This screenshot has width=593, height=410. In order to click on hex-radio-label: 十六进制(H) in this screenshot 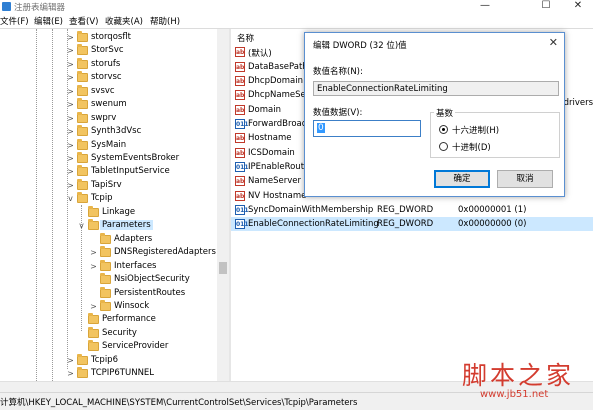, I will do `click(475, 130)`.